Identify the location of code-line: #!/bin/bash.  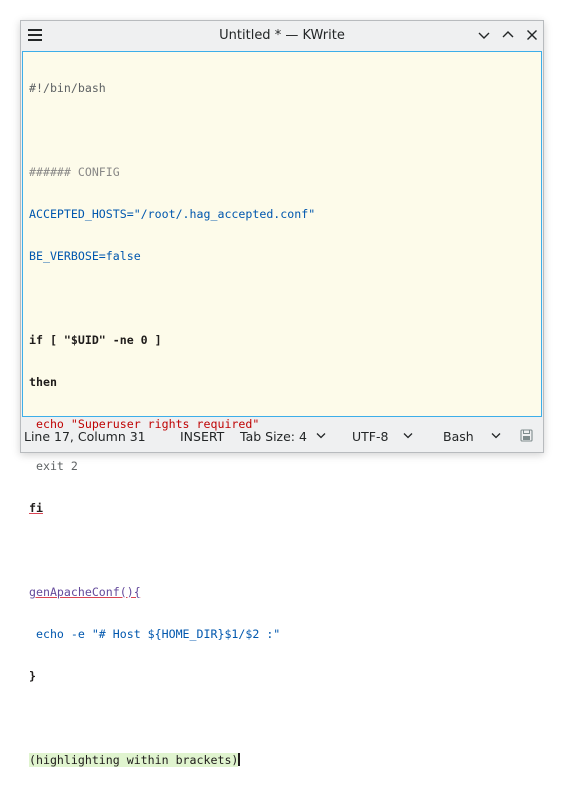
(172, 88).